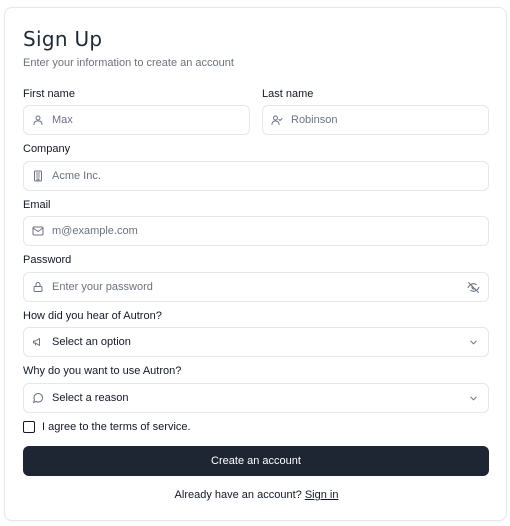  Describe the element at coordinates (256, 398) in the screenshot. I see `reason-select: Select a reason` at that location.